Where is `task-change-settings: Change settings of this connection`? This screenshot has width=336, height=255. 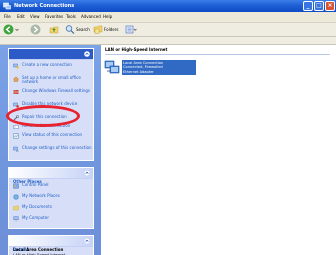 task-change-settings: Change settings of this connection is located at coordinates (53, 150).